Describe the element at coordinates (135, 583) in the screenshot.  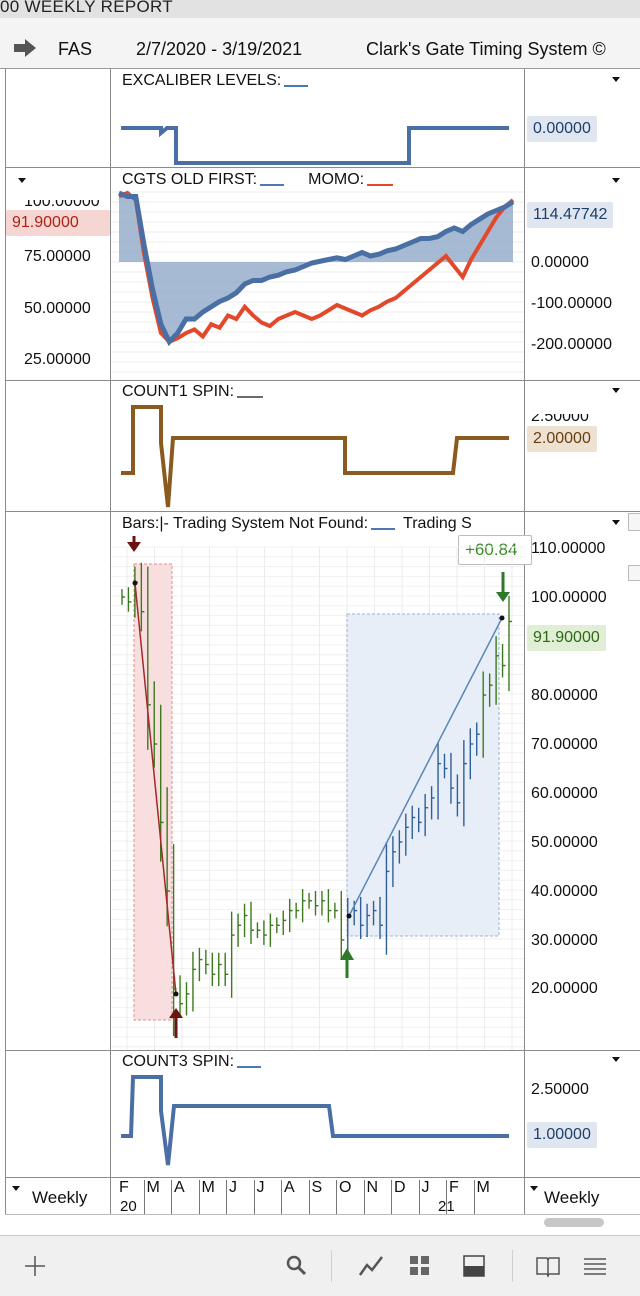
I see `short-entry-dot` at that location.